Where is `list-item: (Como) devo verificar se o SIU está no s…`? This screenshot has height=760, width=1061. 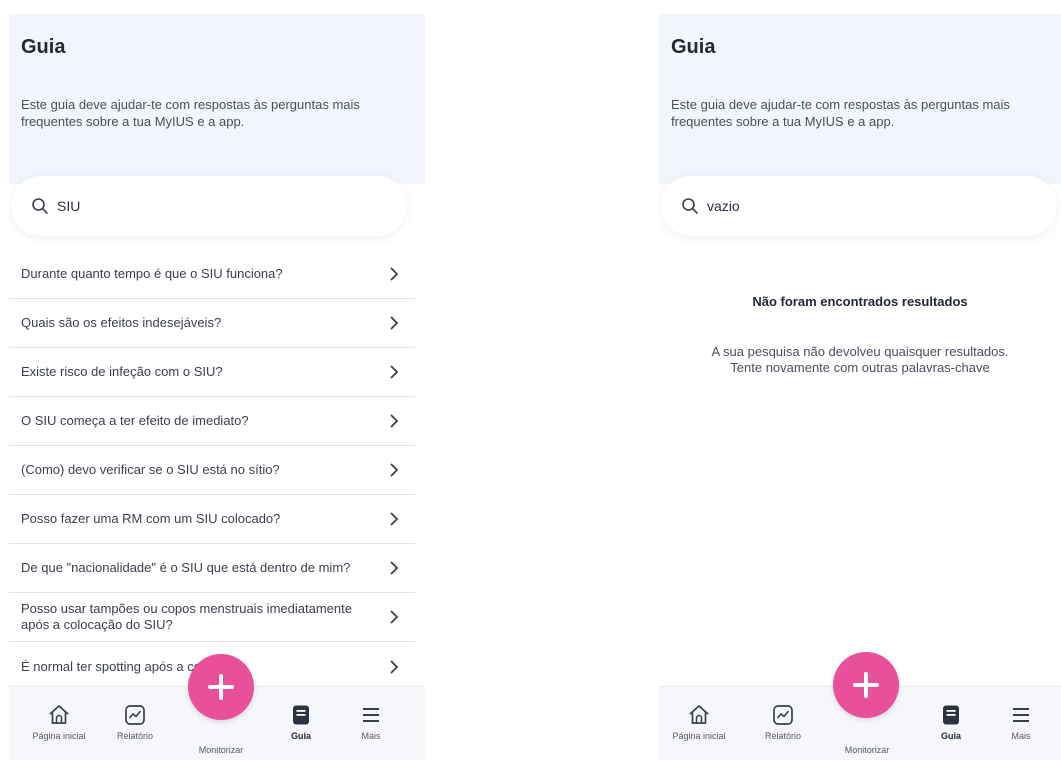
list-item: (Como) devo verificar se o SIU está no s… is located at coordinates (212, 470).